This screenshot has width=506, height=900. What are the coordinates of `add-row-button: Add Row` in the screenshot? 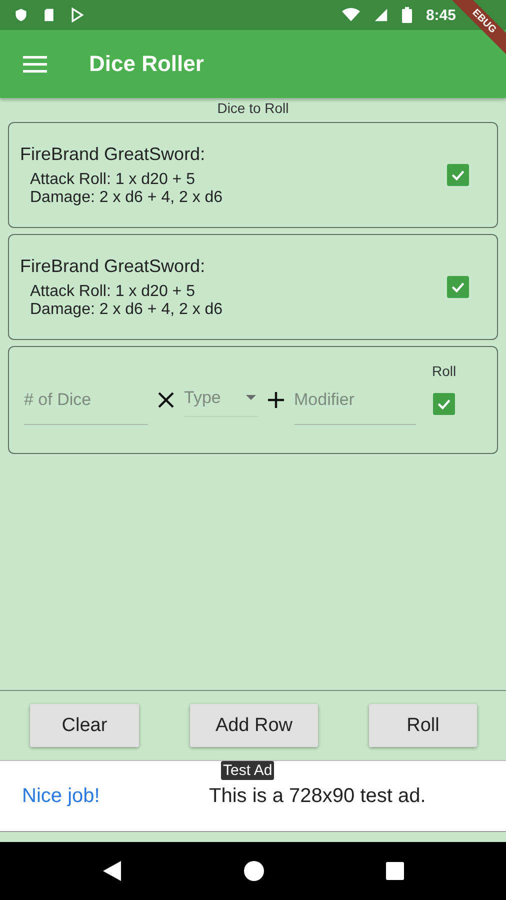 It's located at (254, 725).